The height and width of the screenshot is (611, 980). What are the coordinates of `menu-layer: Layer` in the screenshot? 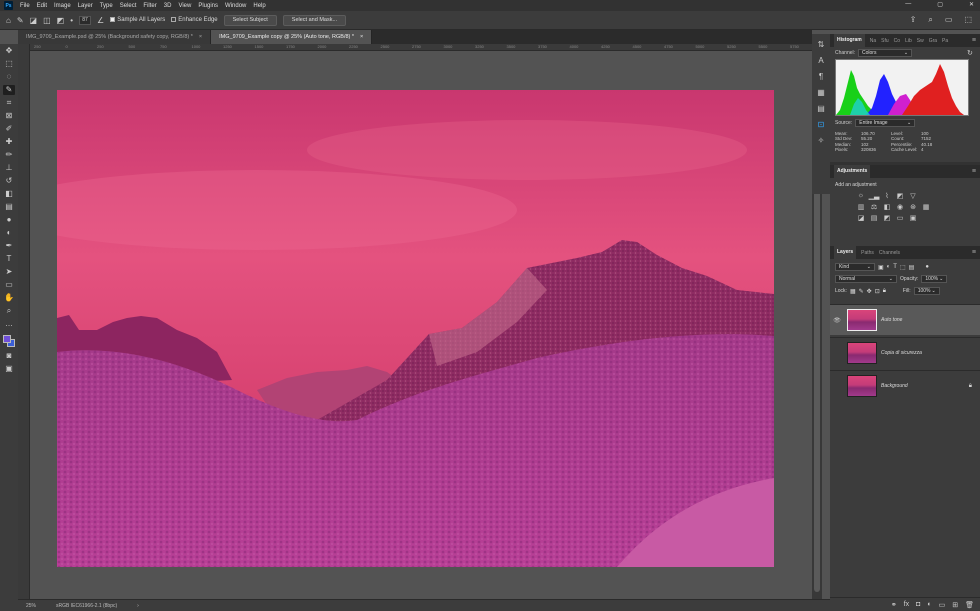 It's located at (85, 6).